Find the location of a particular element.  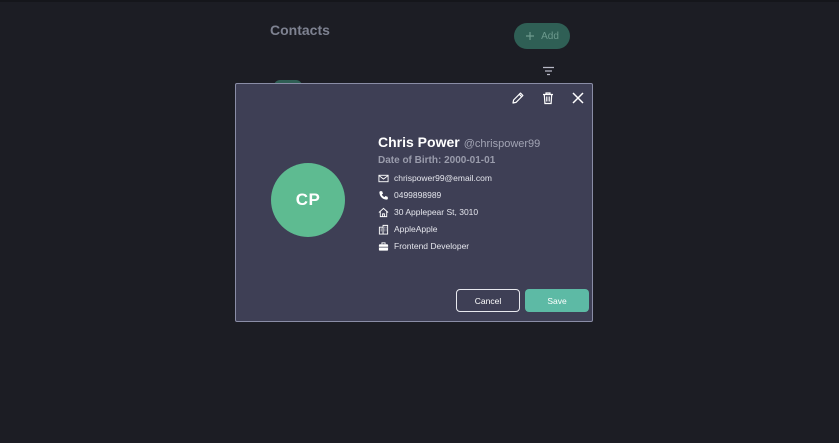

job-row: Frontend Developer is located at coordinates (459, 246).